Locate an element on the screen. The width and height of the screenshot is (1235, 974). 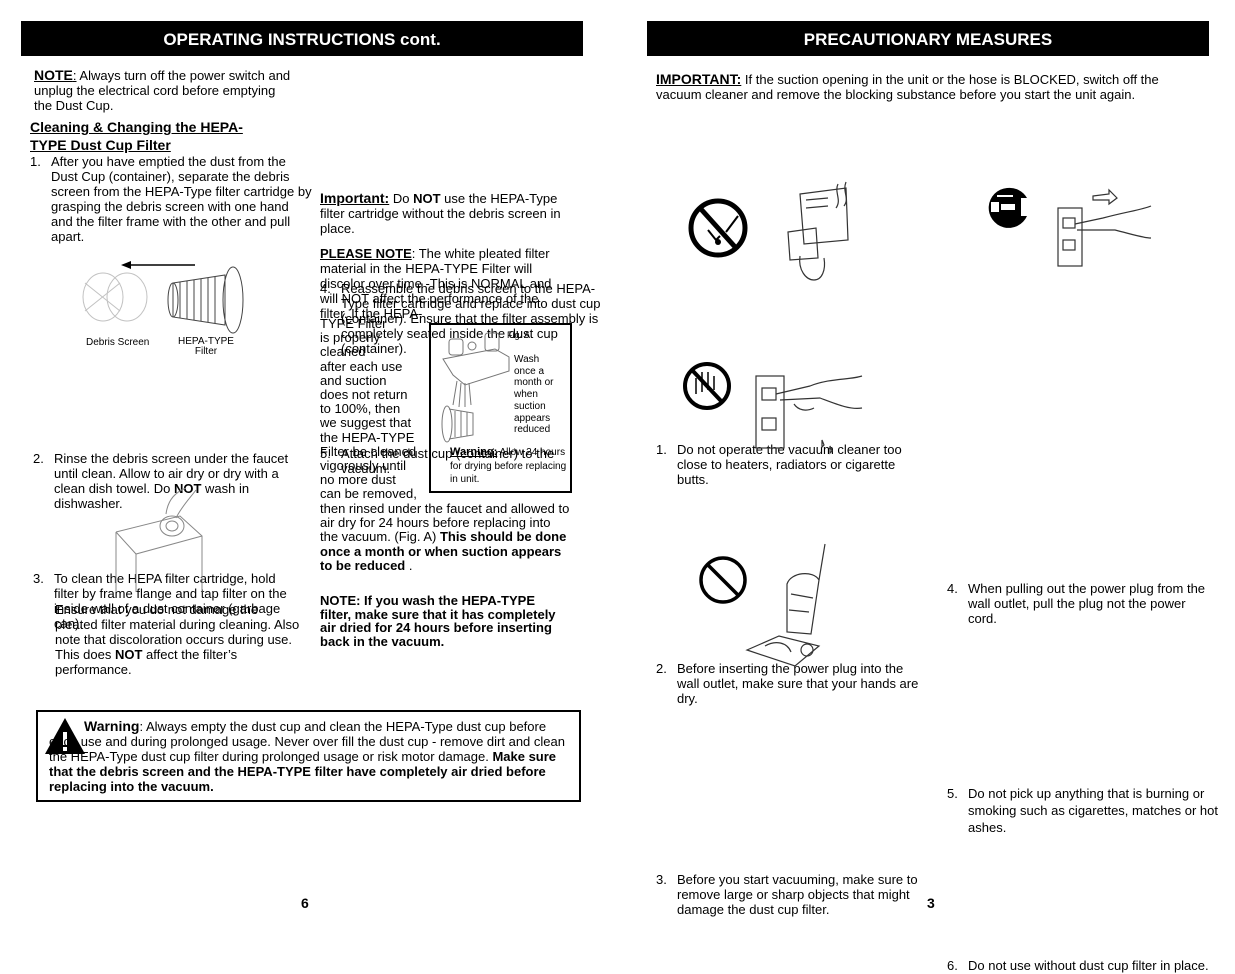
right-page-banner: PRECAUTIONARY MEASURES is located at coordinates (928, 38).